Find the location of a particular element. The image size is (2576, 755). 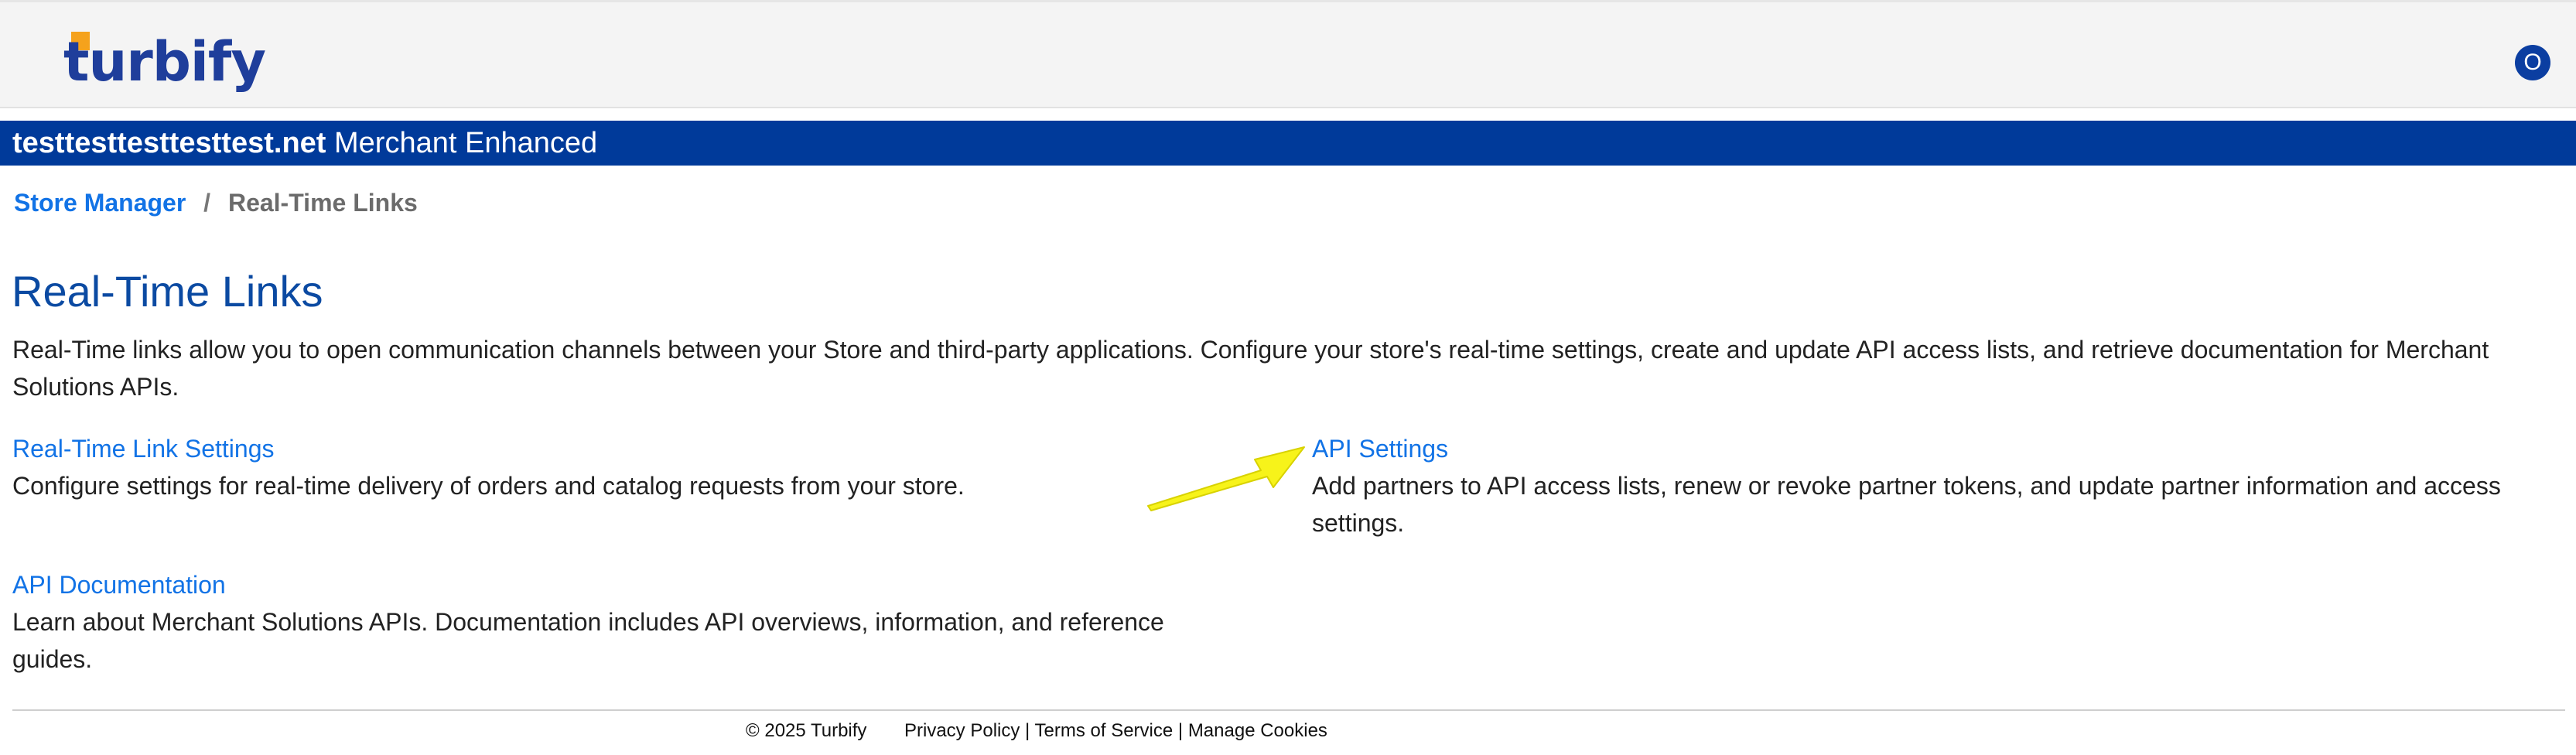

footer-divider is located at coordinates (1288, 710).